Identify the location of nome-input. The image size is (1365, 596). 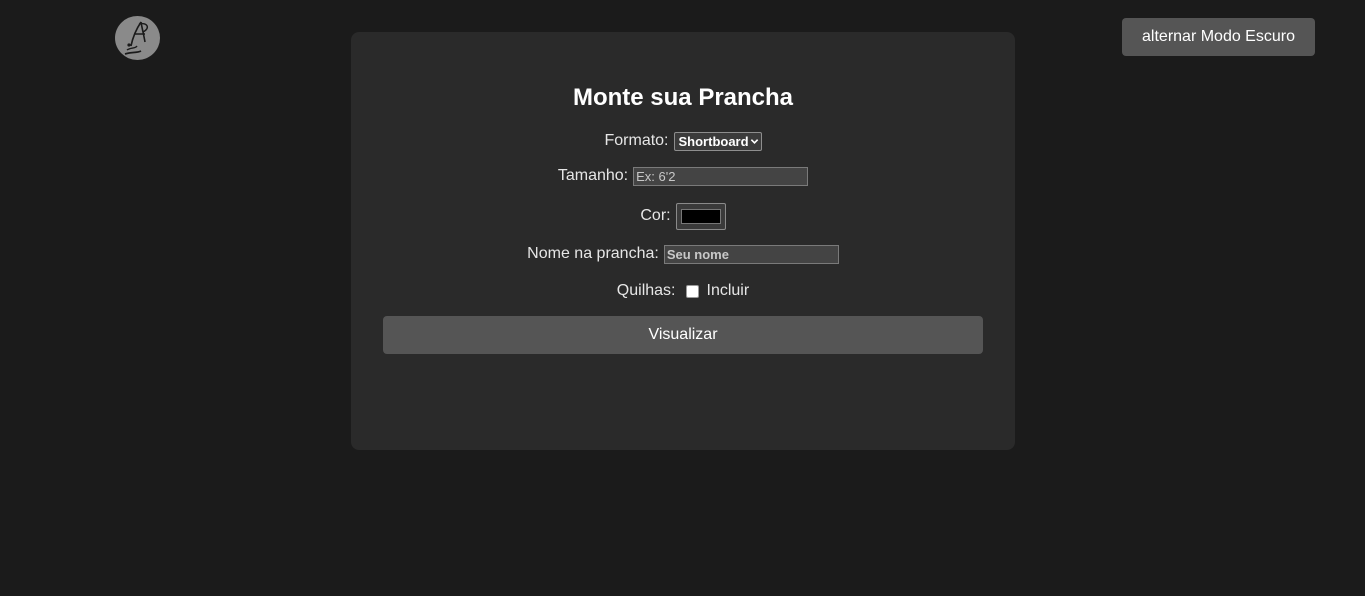
(751, 254).